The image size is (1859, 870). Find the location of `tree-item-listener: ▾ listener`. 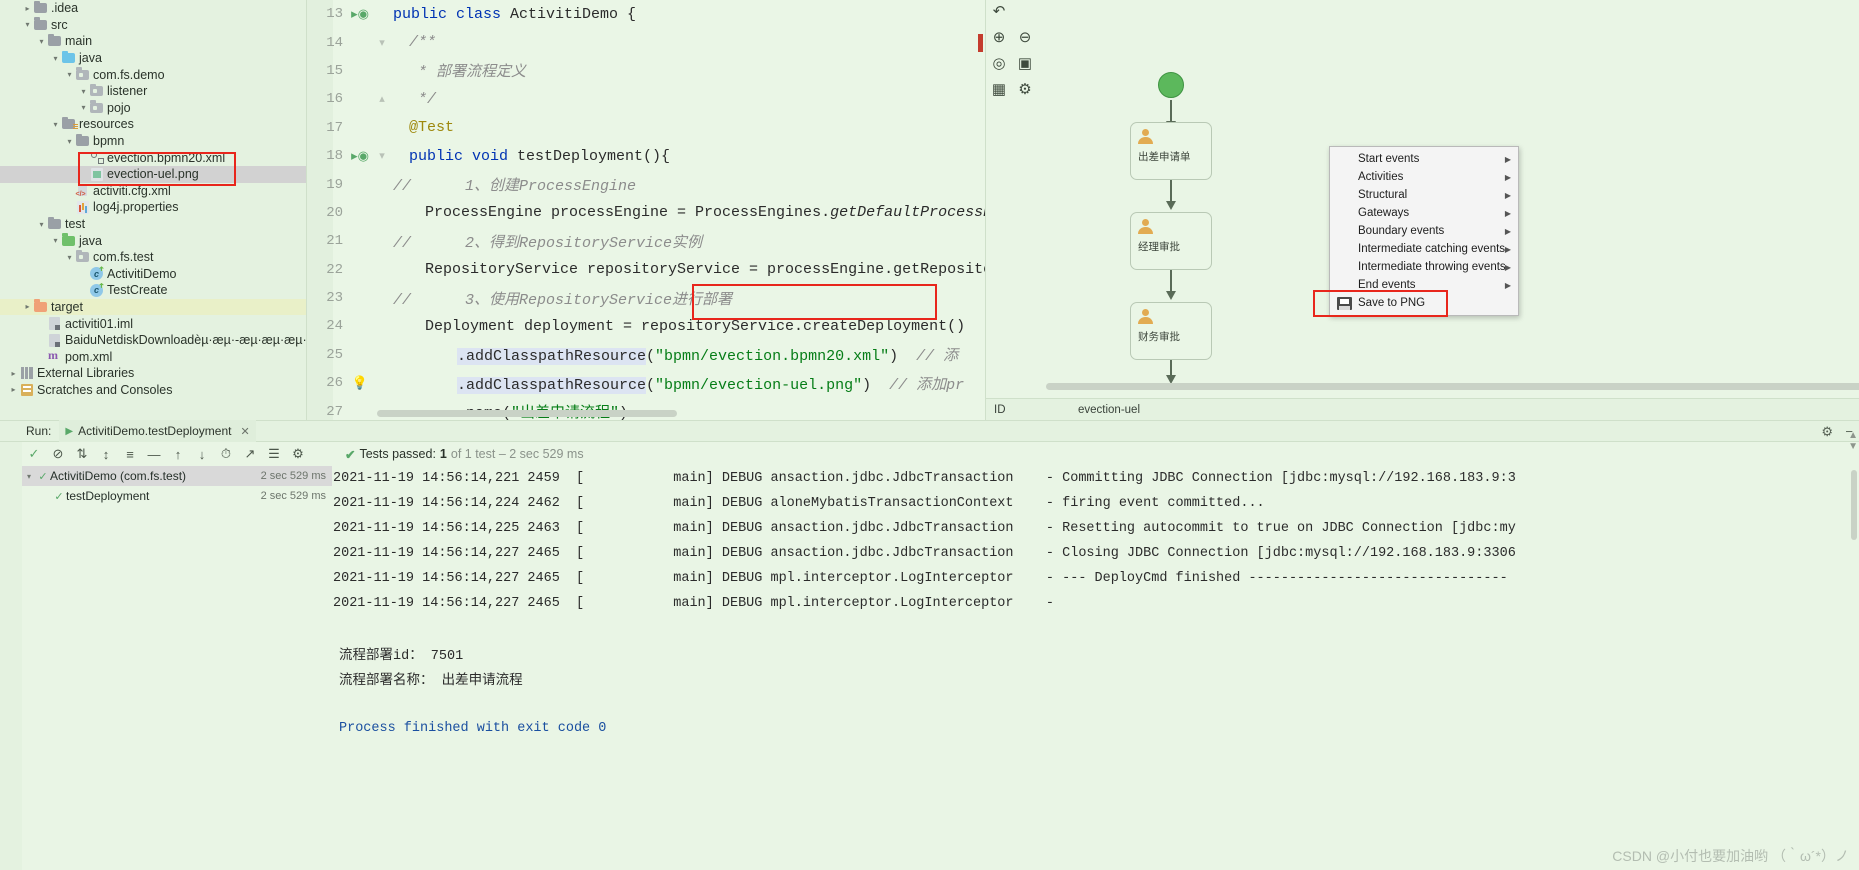

tree-item-listener: ▾ listener is located at coordinates (153, 91).